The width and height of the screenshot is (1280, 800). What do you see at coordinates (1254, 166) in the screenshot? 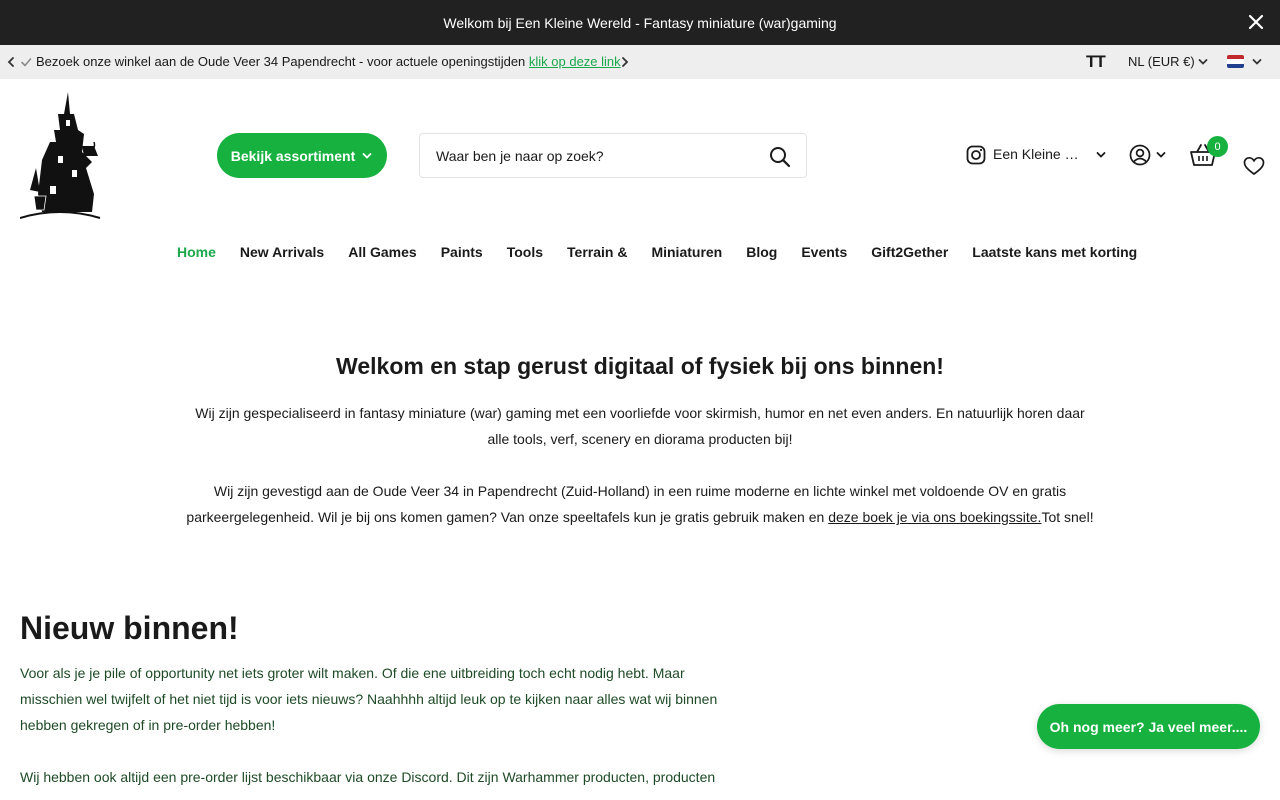
I see `heart-icon` at bounding box center [1254, 166].